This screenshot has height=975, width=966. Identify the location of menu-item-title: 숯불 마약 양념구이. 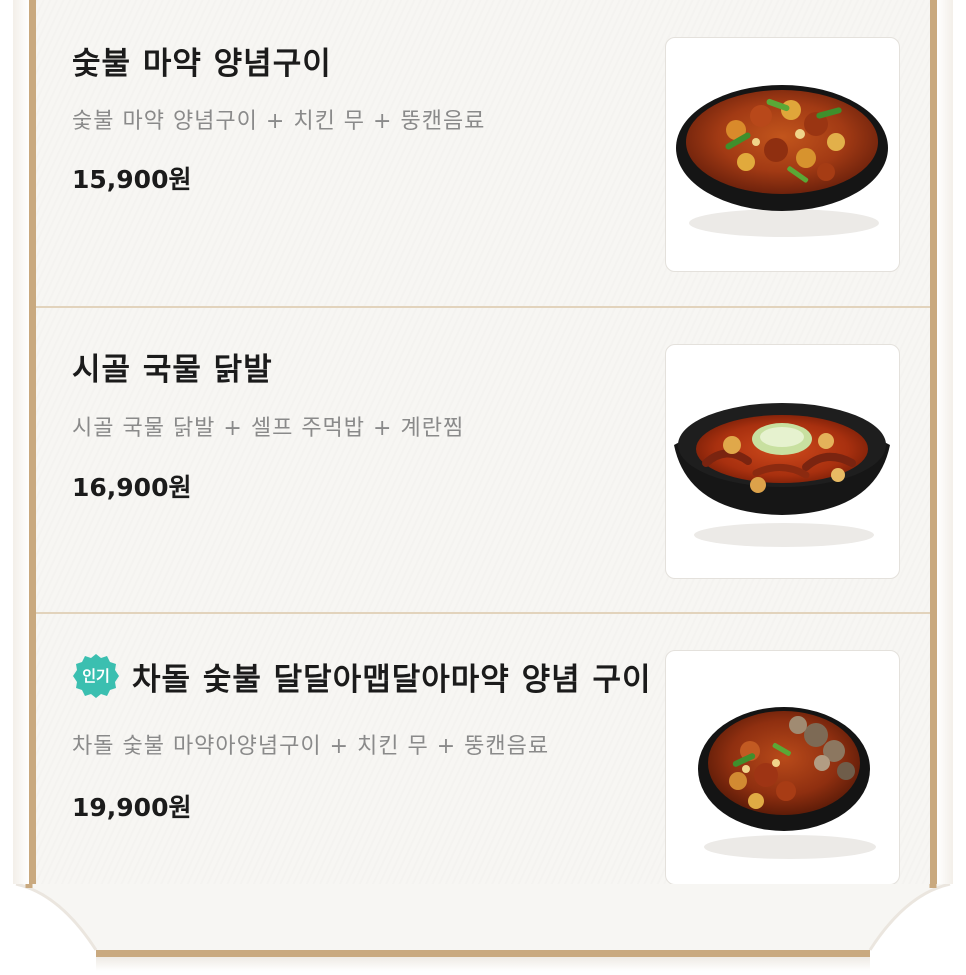
(202, 64).